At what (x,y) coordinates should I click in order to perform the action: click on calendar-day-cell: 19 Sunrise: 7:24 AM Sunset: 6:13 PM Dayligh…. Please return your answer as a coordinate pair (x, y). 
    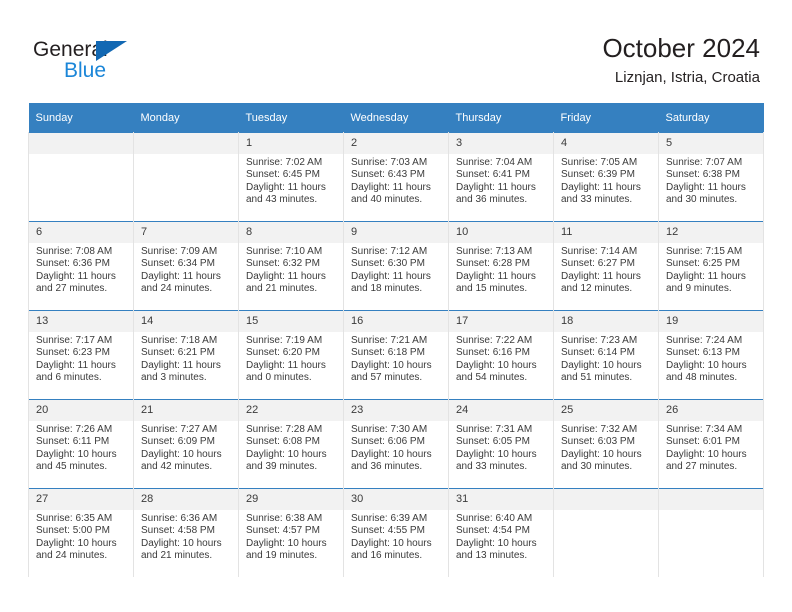
    Looking at the image, I should click on (711, 355).